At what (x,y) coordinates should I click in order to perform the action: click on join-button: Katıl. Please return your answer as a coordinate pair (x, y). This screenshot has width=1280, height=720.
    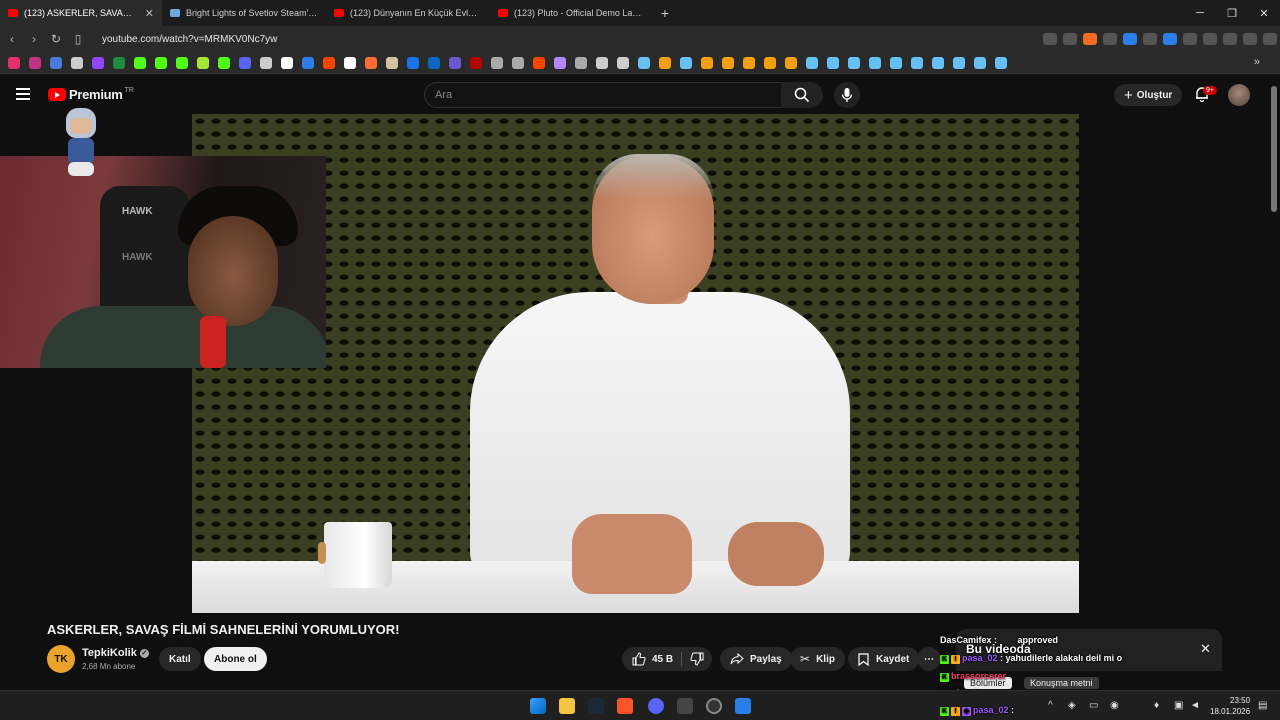
    Looking at the image, I should click on (180, 659).